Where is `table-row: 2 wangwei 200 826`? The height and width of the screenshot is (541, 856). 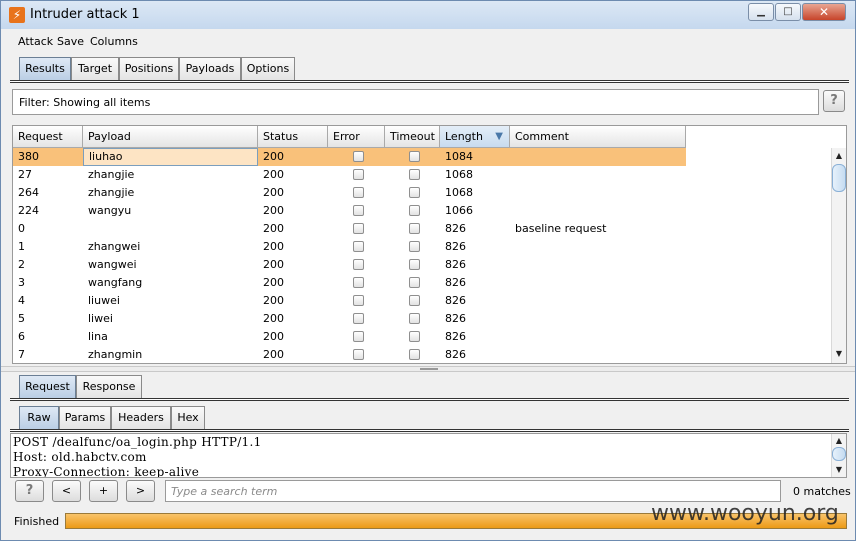 table-row: 2 wangwei 200 826 is located at coordinates (349, 265).